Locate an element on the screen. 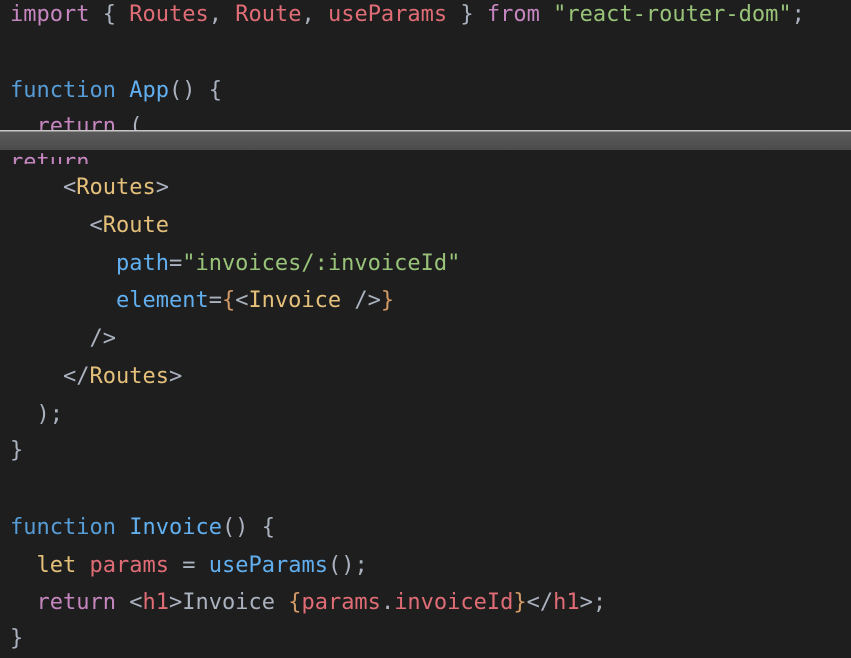  code-line-close-brace-app: } is located at coordinates (16, 451).